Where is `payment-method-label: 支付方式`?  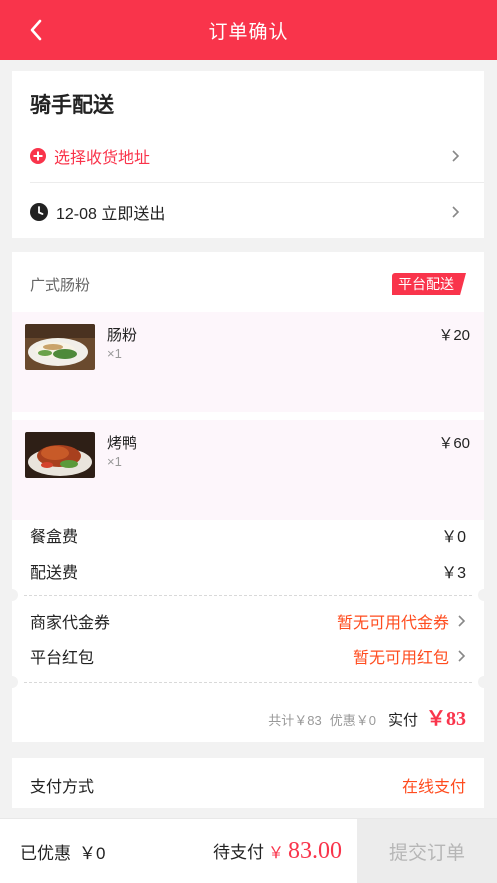 payment-method-label: 支付方式 is located at coordinates (62, 787).